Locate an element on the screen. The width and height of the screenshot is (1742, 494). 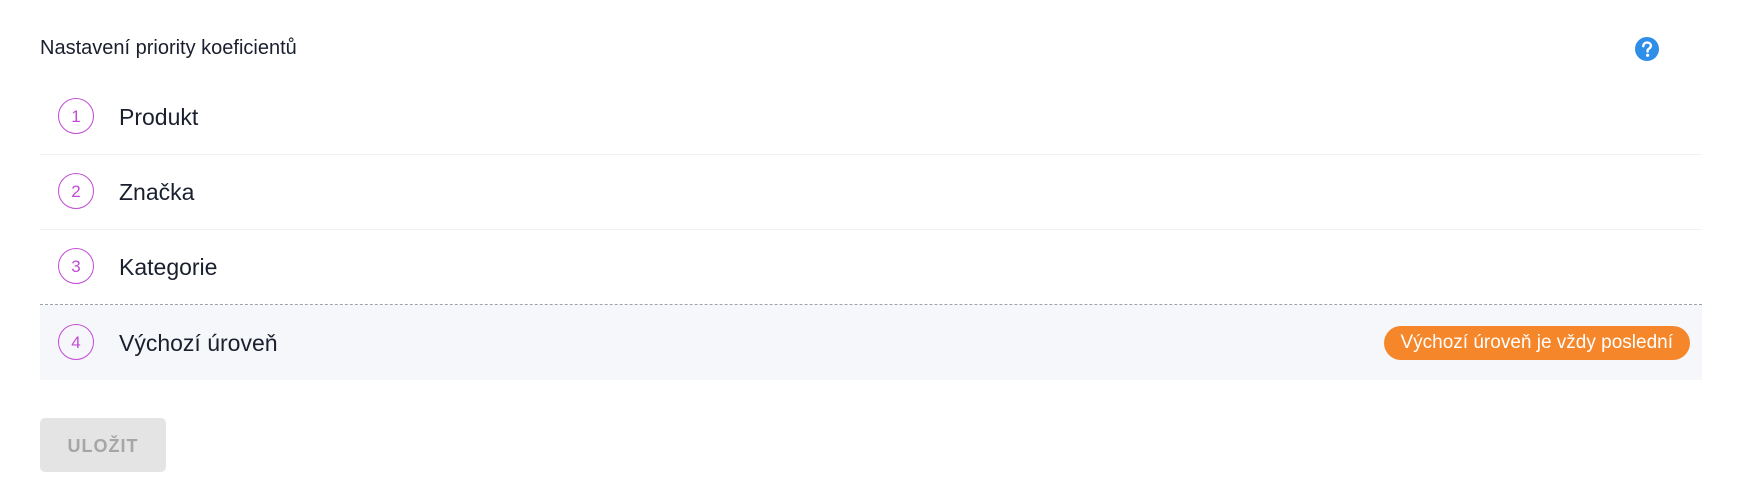
priority-number: 3 is located at coordinates (76, 266).